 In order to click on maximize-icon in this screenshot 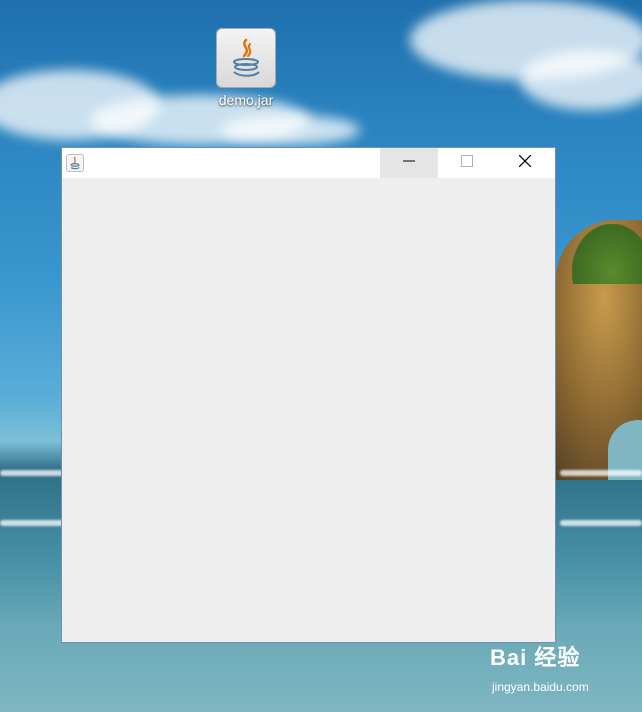, I will do `click(467, 163)`.